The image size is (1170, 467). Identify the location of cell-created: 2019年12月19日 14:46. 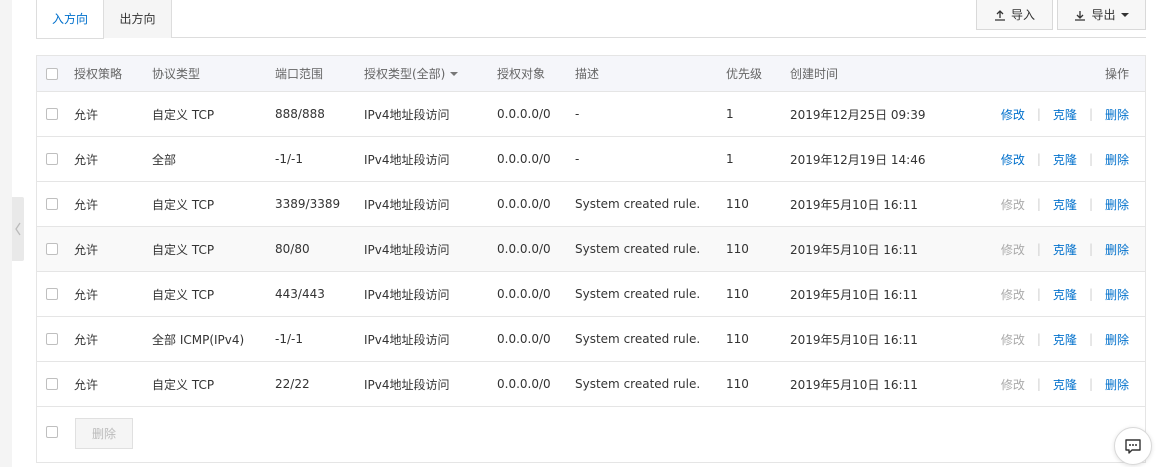
(858, 159).